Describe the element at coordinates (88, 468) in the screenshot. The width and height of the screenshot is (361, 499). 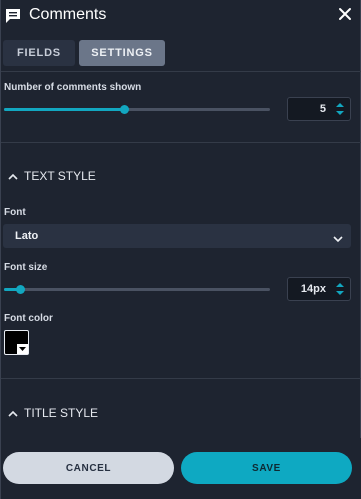
I see `cancel-button: CANCEL` at that location.